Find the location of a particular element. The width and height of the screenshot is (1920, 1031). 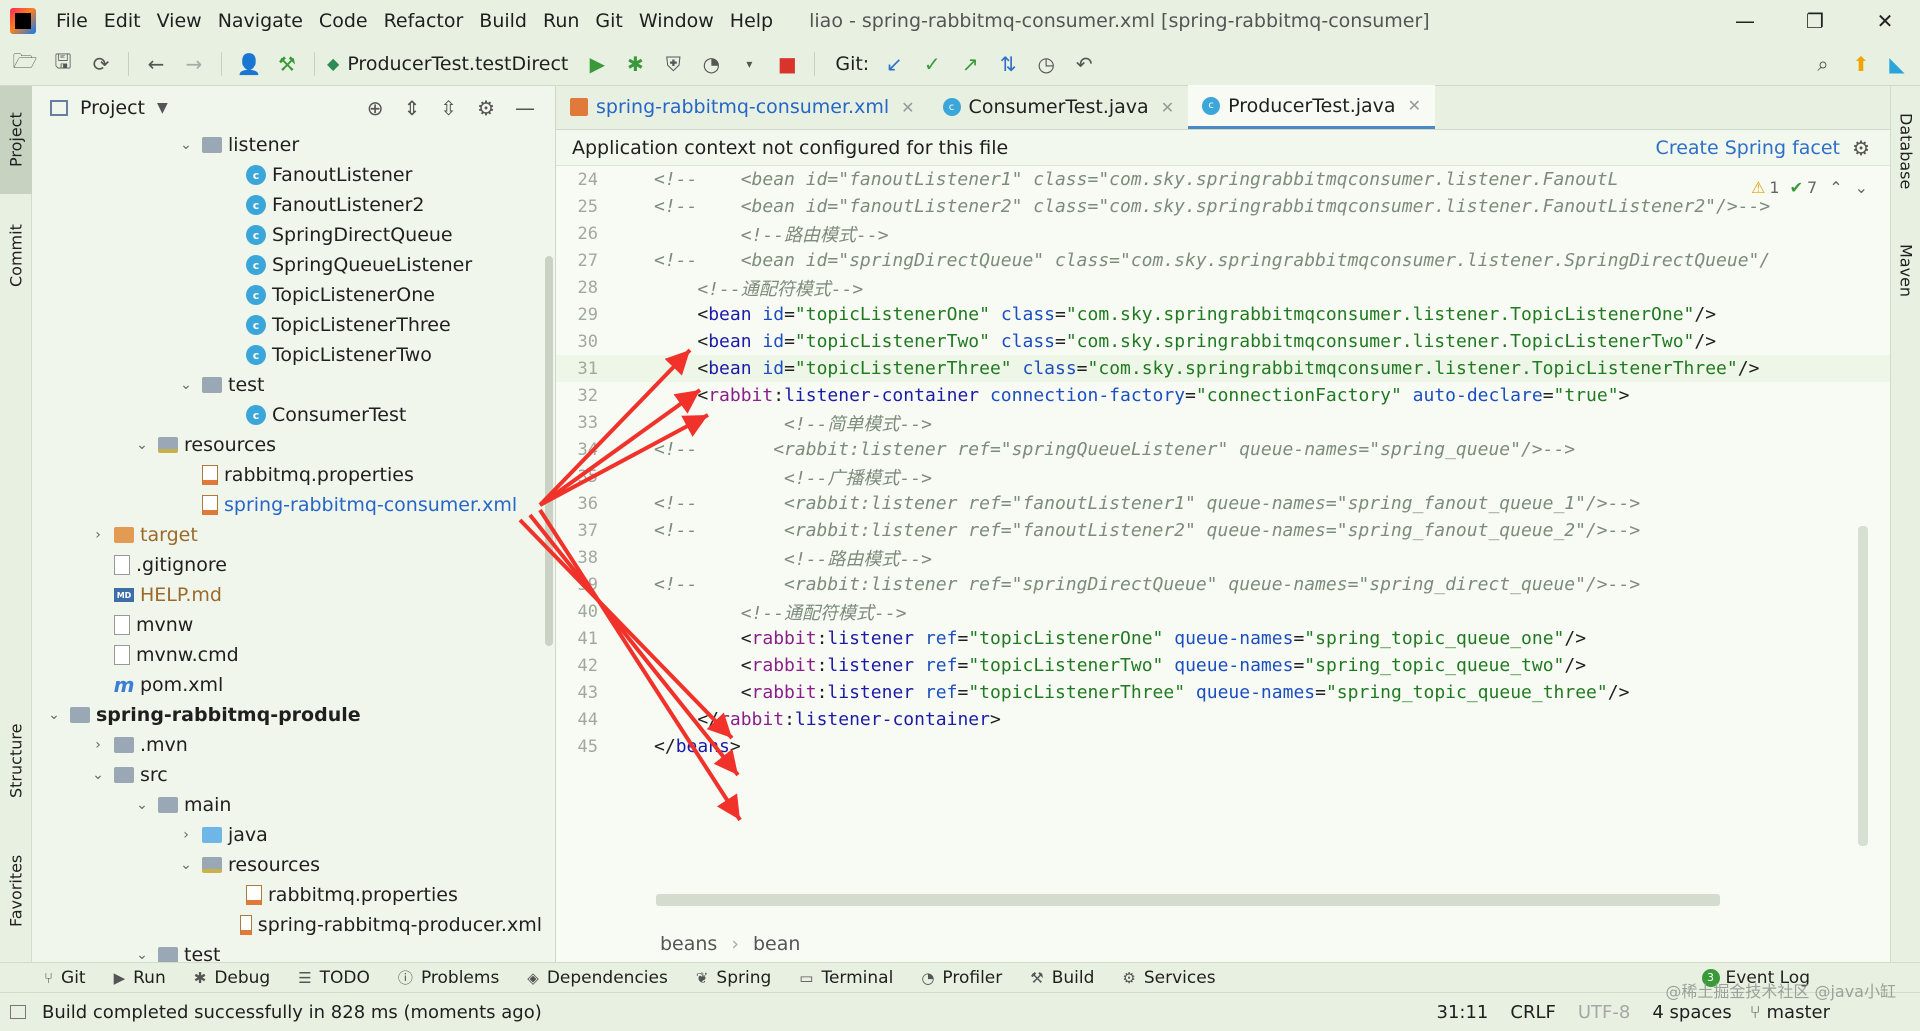

menu-file: File is located at coordinates (72, 21).